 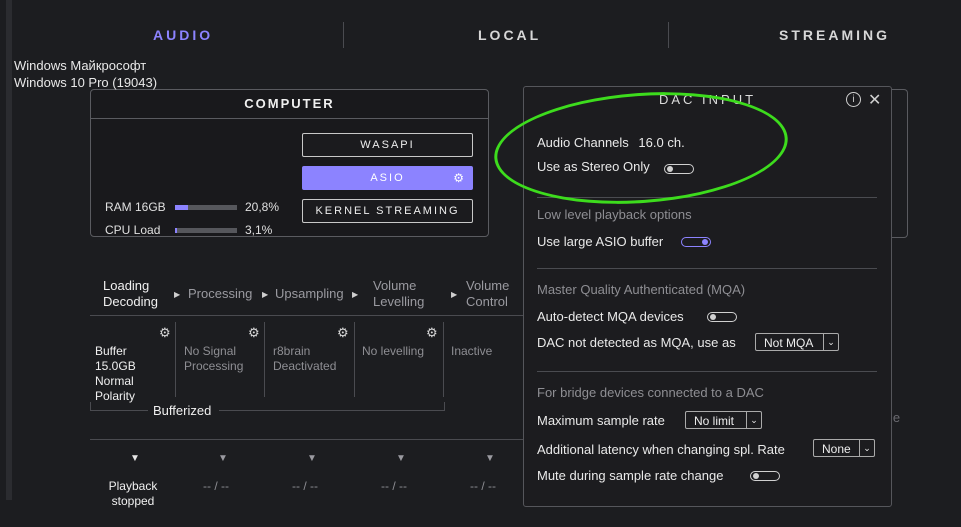 I want to click on col-line: Processing, so click(x=214, y=366).